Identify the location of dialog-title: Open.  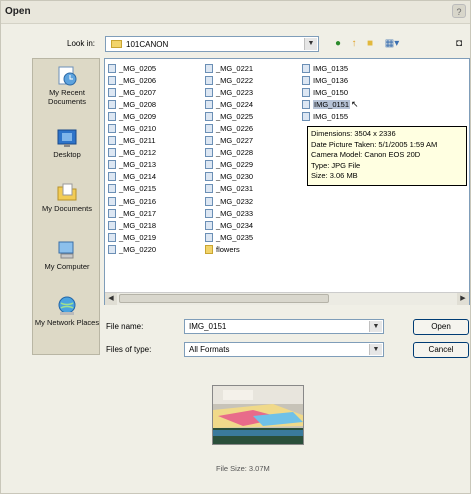
(18, 11).